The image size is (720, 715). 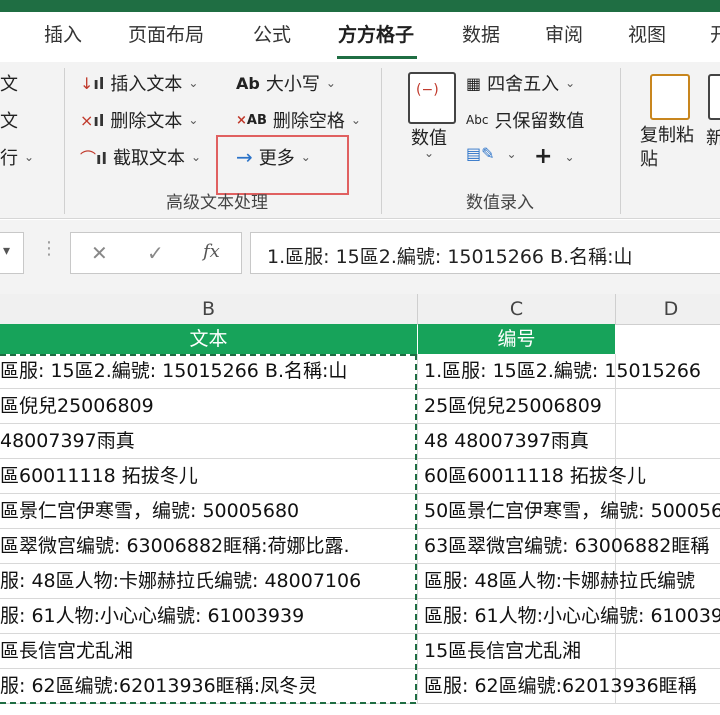 I want to click on tab-formulas: 公式, so click(x=272, y=33).